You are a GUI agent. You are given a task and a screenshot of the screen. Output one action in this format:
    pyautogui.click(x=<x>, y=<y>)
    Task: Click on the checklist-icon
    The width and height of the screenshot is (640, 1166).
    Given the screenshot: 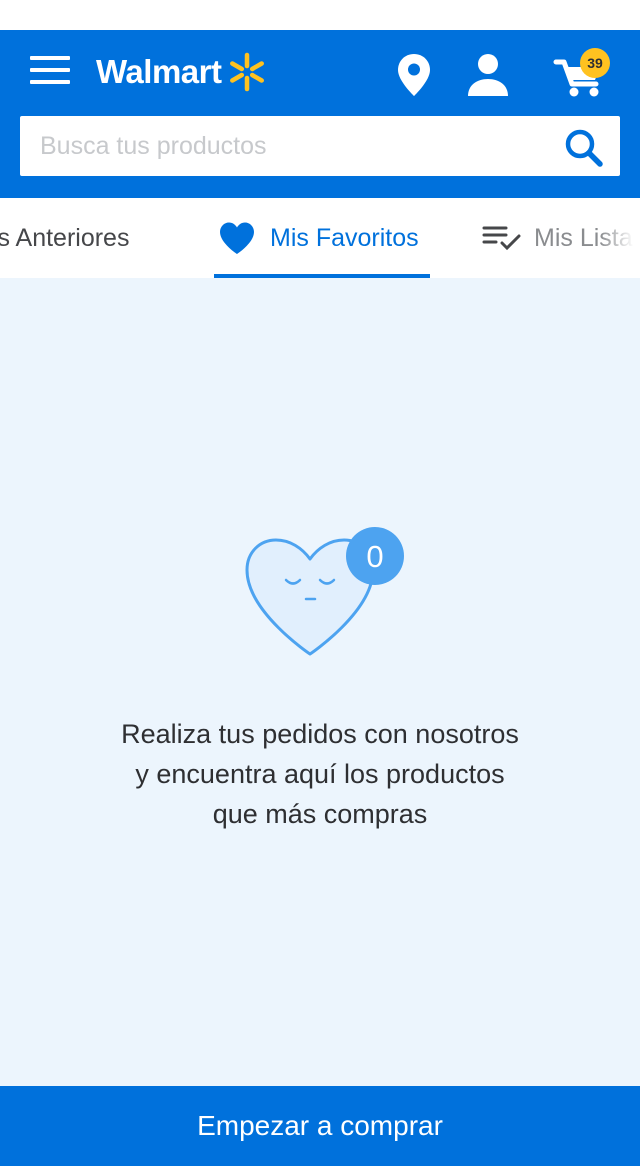 What is the action you would take?
    pyautogui.click(x=501, y=238)
    